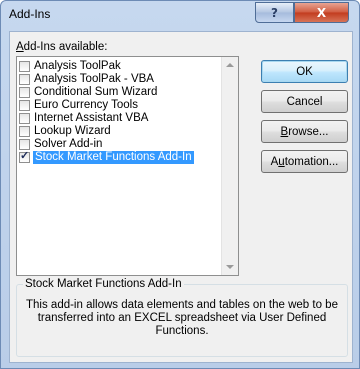 This screenshot has width=360, height=369. I want to click on close-icon: X, so click(321, 12).